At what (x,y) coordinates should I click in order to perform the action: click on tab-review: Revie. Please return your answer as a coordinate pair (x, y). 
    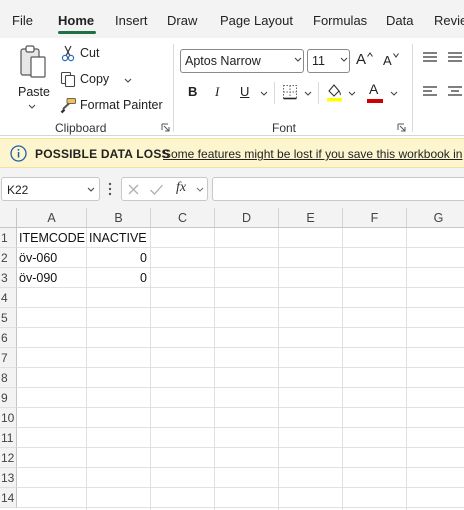
    Looking at the image, I should click on (449, 20).